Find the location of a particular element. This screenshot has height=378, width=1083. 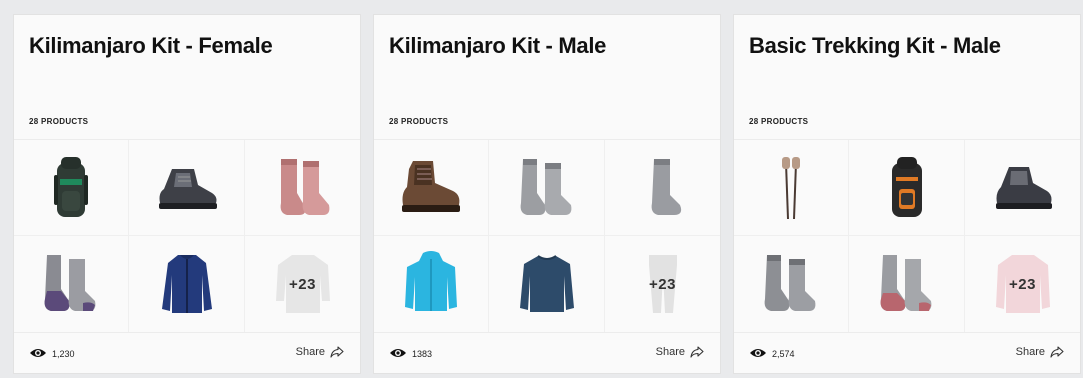

card-footer: 2,574 Share is located at coordinates (907, 353).